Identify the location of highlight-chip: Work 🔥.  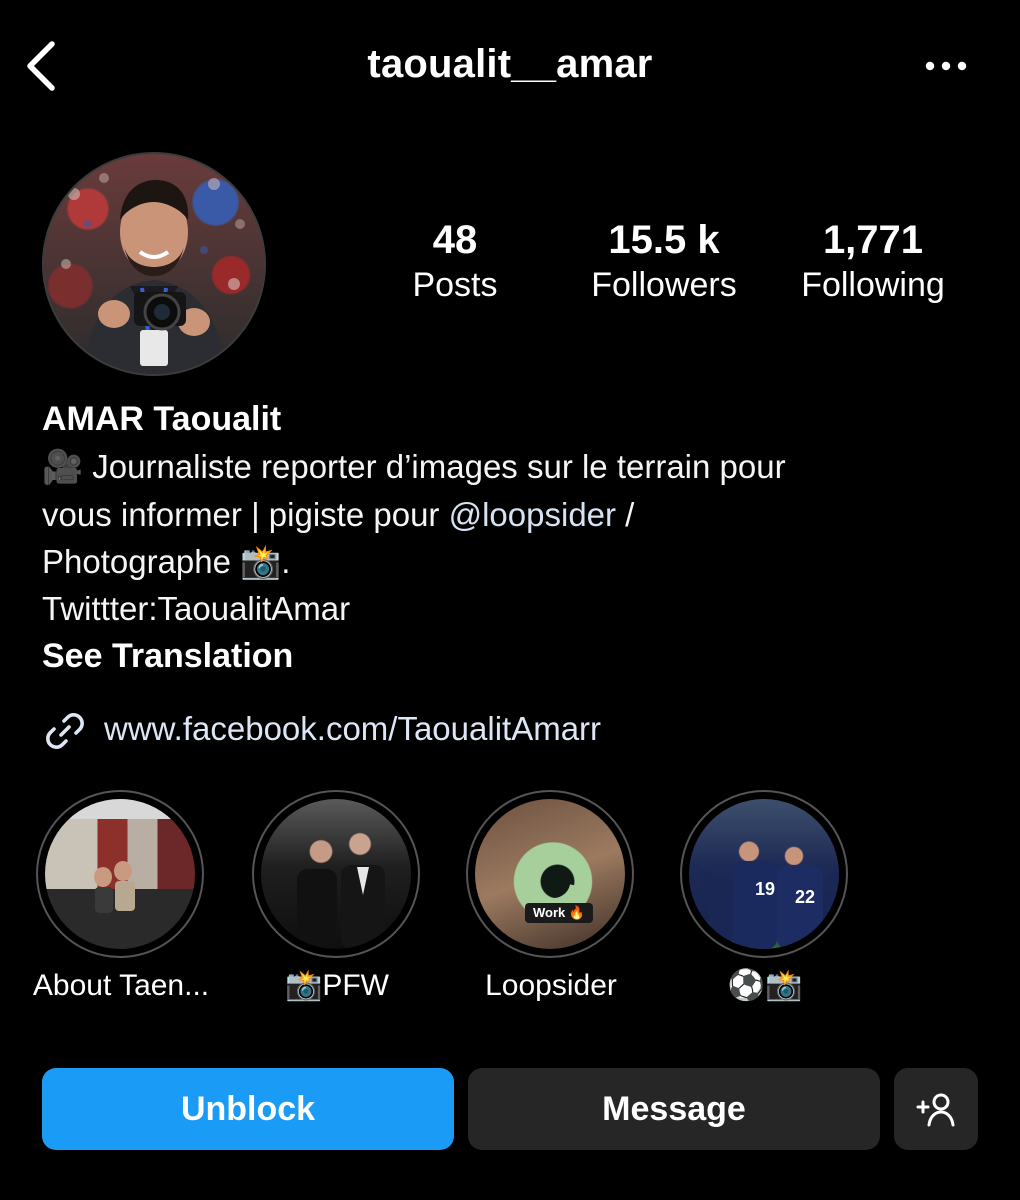
(559, 913).